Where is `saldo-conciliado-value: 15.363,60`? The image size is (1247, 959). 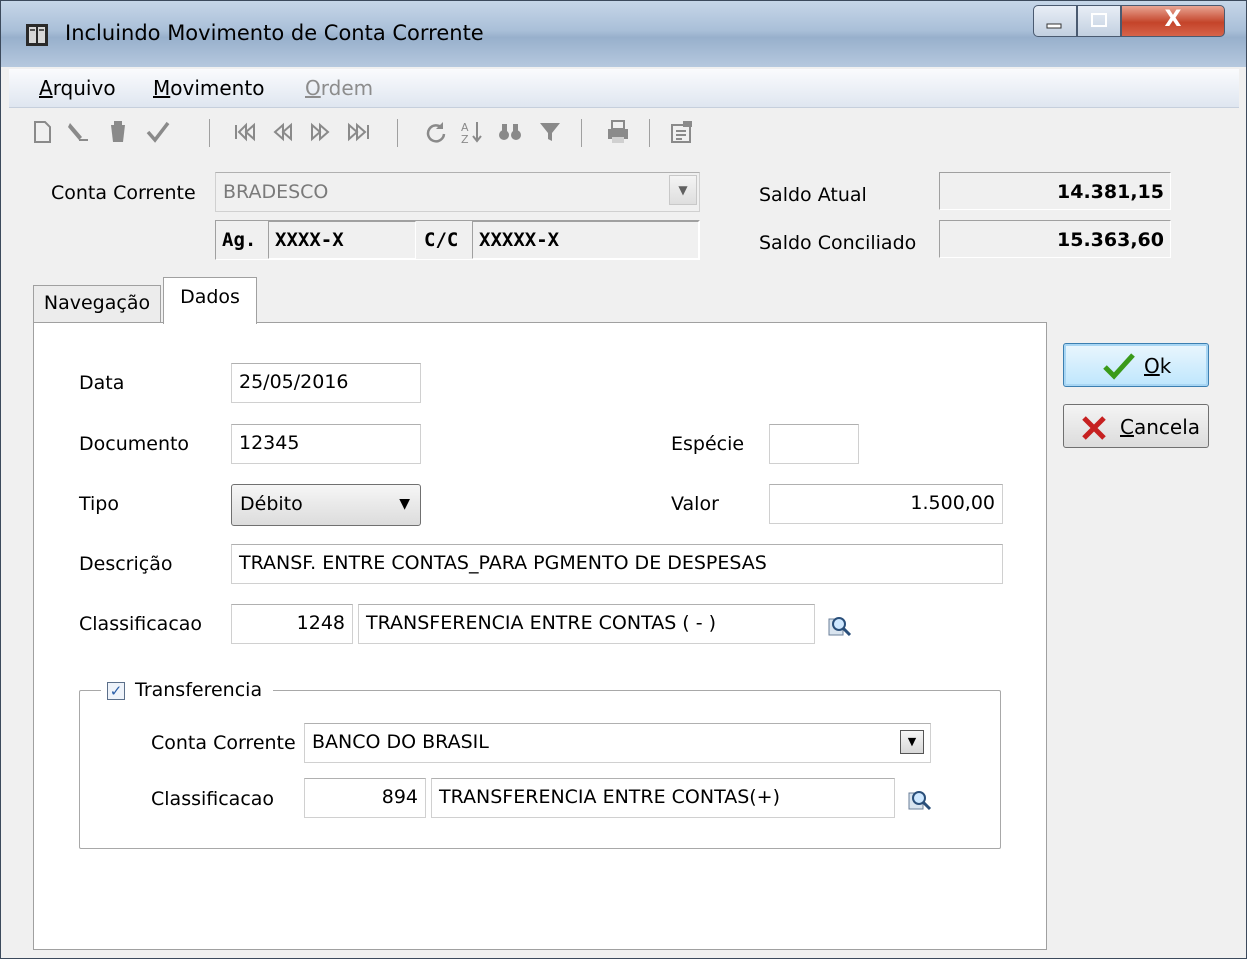 saldo-conciliado-value: 15.363,60 is located at coordinates (1110, 240).